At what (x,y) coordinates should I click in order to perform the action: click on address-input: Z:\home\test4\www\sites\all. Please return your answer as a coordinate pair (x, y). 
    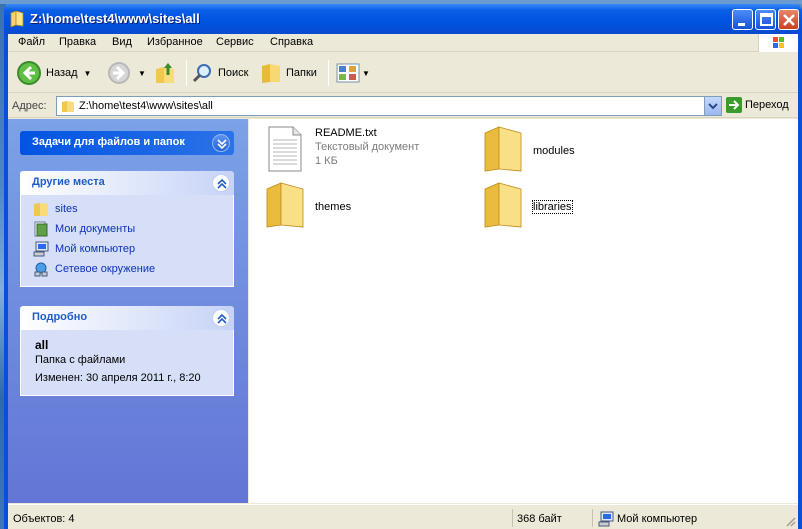
    Looking at the image, I should click on (389, 106).